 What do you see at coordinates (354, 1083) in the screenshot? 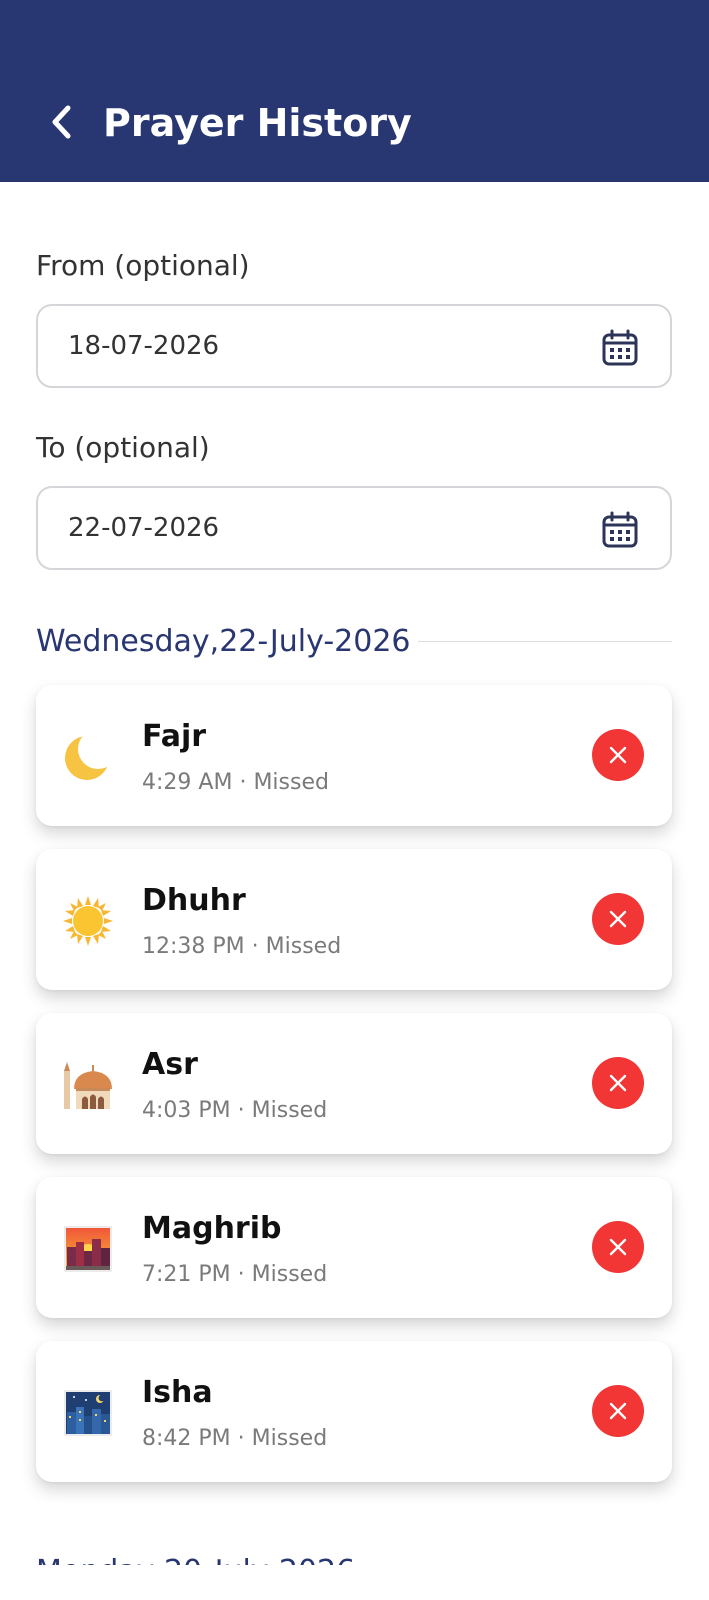
I see `prayer-card-asr: Asr 4:03 PM · Missed` at bounding box center [354, 1083].